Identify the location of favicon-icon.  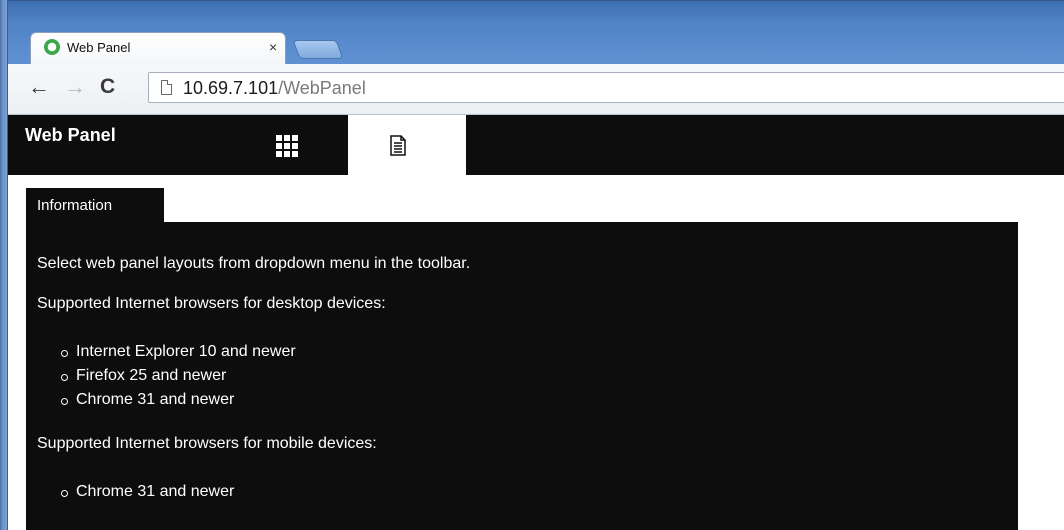
(52, 47).